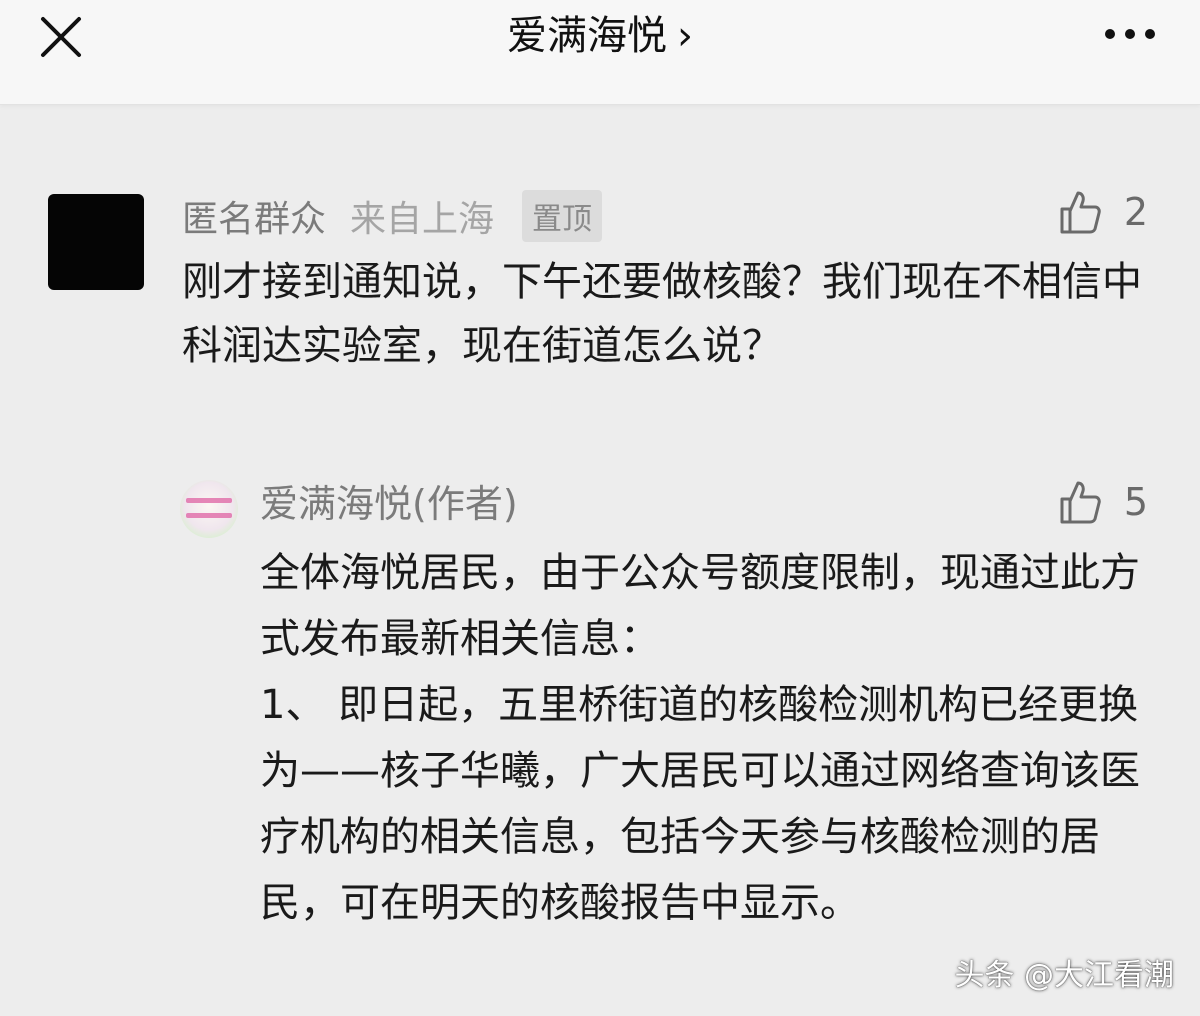  I want to click on comment-like-count: 2, so click(1135, 212).